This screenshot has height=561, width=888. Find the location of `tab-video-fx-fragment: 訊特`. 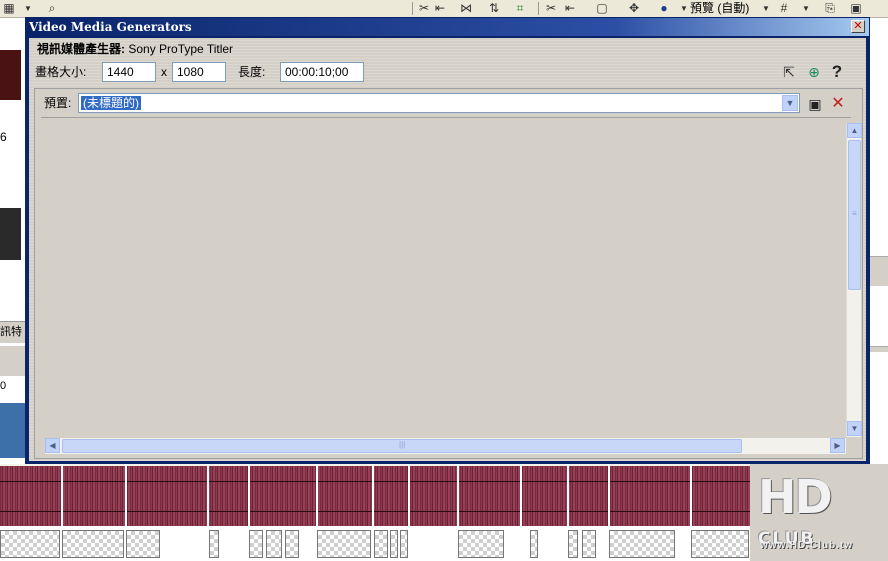

tab-video-fx-fragment: 訊特 is located at coordinates (12, 332).